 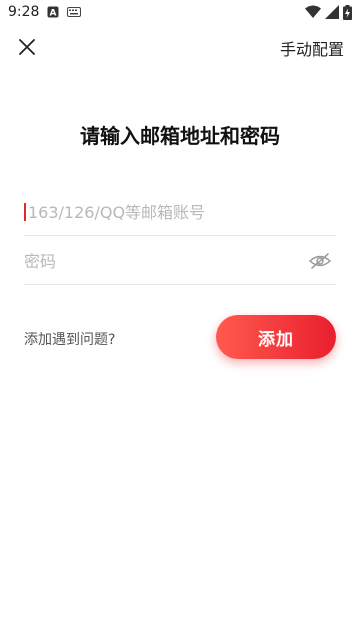 What do you see at coordinates (347, 12) in the screenshot?
I see `battery-charging-icon` at bounding box center [347, 12].